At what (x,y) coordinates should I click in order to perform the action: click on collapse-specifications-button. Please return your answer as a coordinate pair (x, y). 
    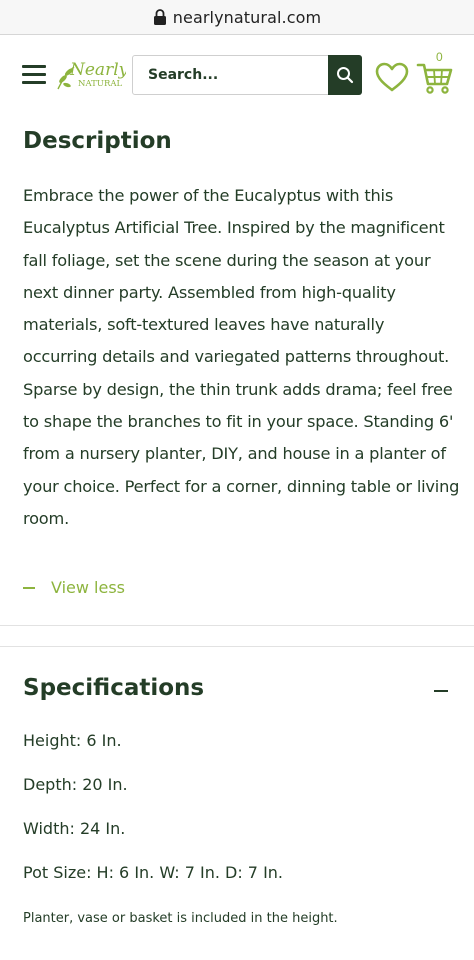
    Looking at the image, I should click on (442, 692).